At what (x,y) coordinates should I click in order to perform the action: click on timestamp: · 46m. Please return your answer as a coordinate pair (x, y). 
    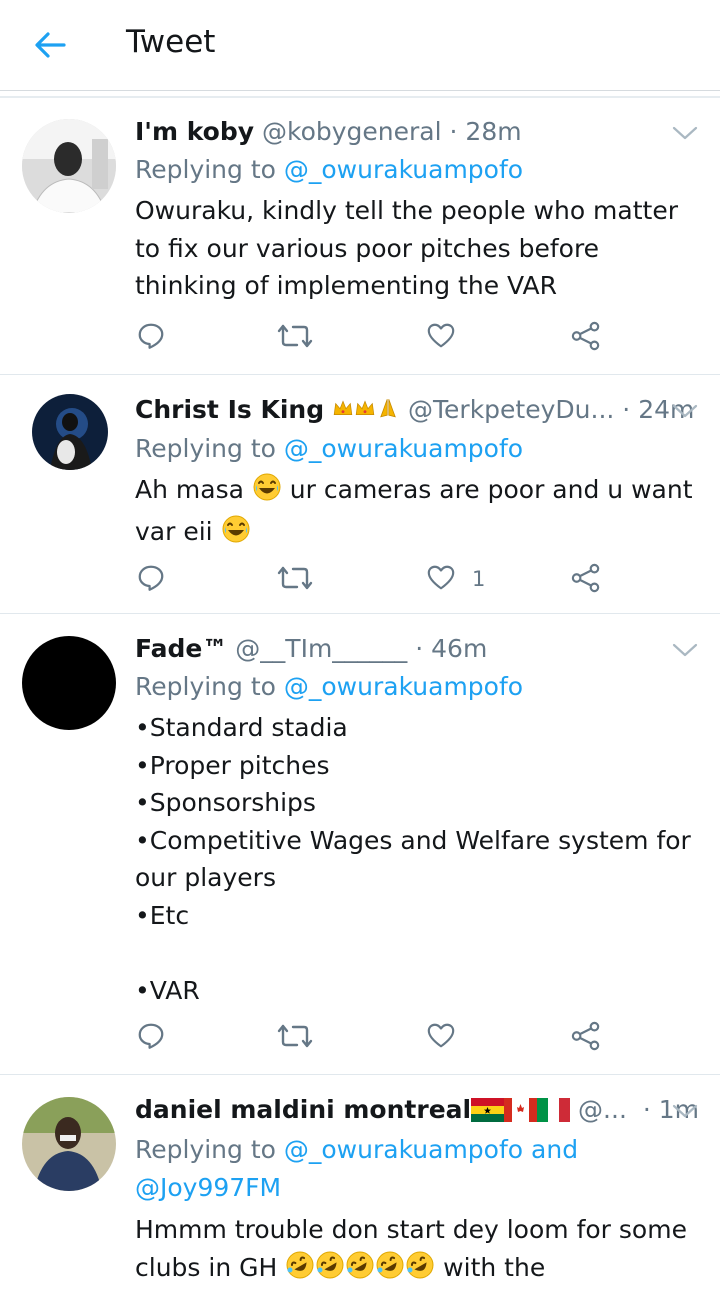
    Looking at the image, I should click on (451, 648).